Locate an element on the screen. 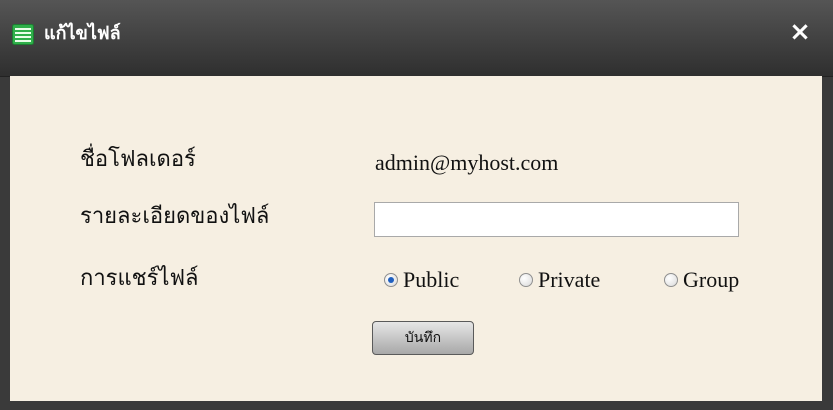  folder-name-label: ชื่อโฟลเดอร์ is located at coordinates (138, 159).